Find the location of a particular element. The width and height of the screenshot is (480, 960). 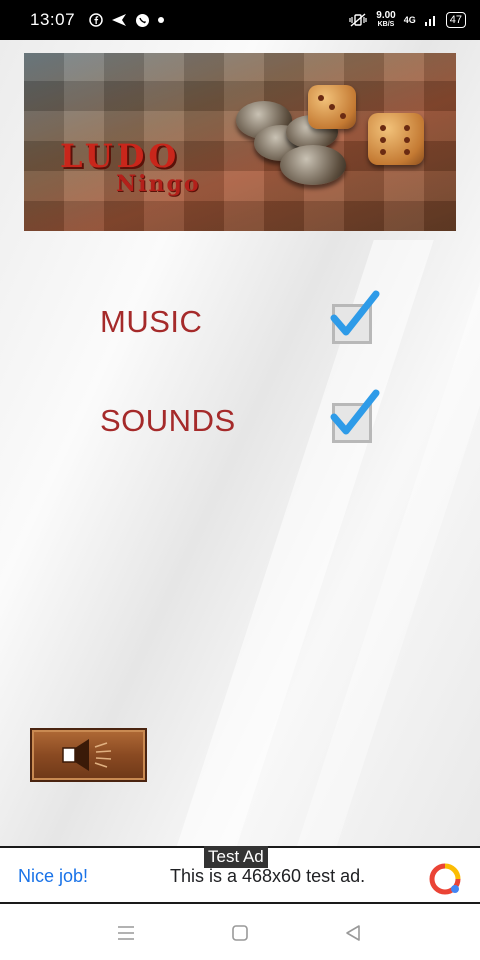

ad-logo-icon is located at coordinates (445, 879).